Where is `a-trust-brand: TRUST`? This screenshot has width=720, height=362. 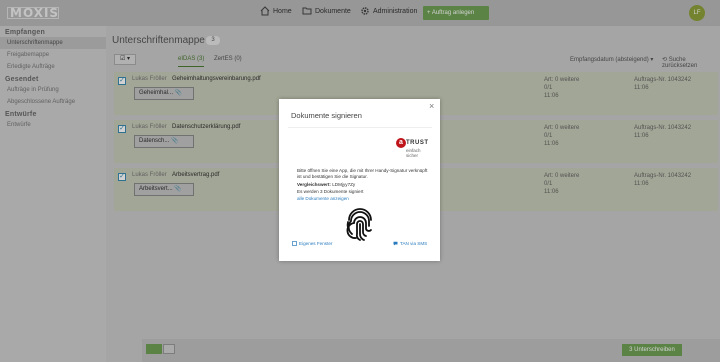
a-trust-brand: TRUST is located at coordinates (417, 143).